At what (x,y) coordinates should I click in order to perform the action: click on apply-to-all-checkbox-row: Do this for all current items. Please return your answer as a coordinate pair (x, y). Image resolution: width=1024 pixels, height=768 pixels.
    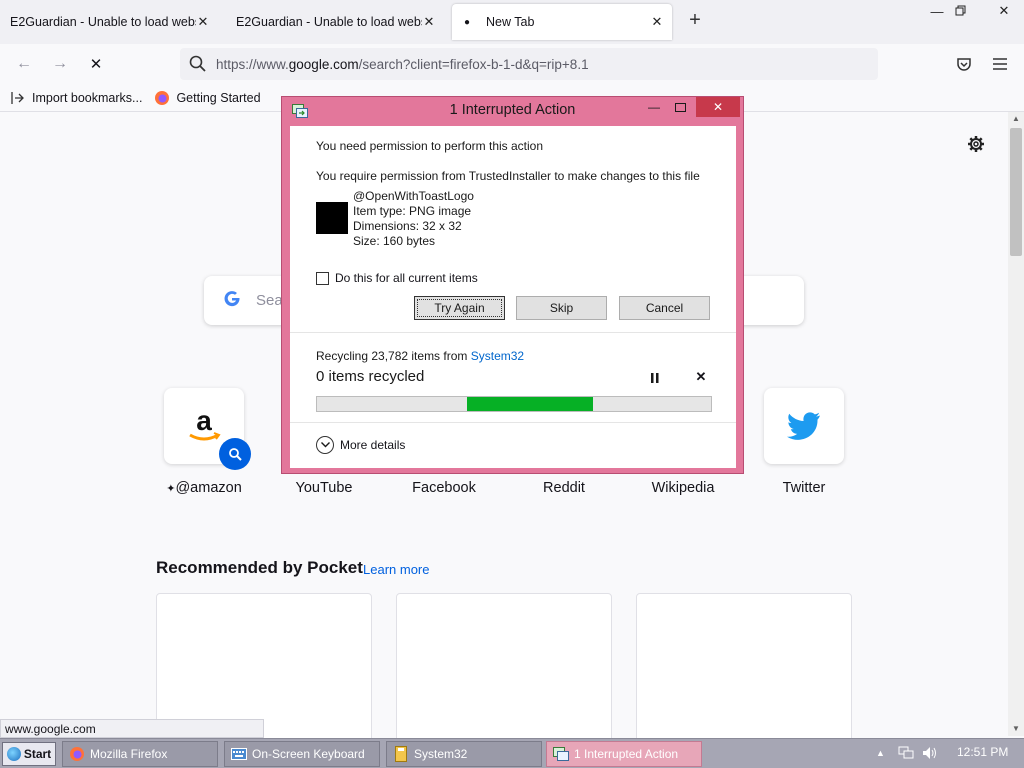
    Looking at the image, I should click on (397, 278).